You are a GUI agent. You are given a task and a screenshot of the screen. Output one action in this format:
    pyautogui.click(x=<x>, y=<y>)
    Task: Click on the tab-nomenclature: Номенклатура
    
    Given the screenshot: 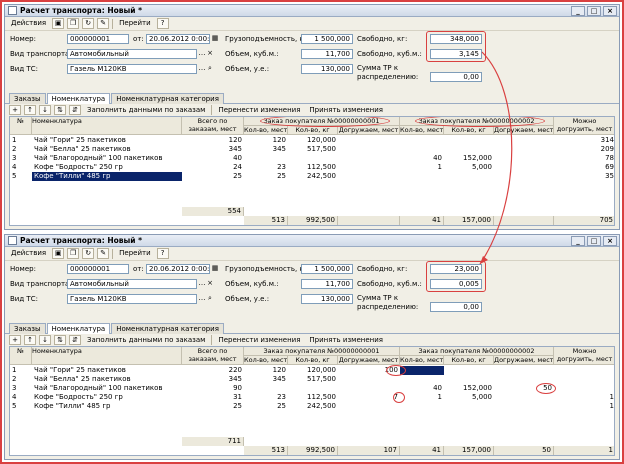 What is the action you would take?
    pyautogui.click(x=78, y=328)
    